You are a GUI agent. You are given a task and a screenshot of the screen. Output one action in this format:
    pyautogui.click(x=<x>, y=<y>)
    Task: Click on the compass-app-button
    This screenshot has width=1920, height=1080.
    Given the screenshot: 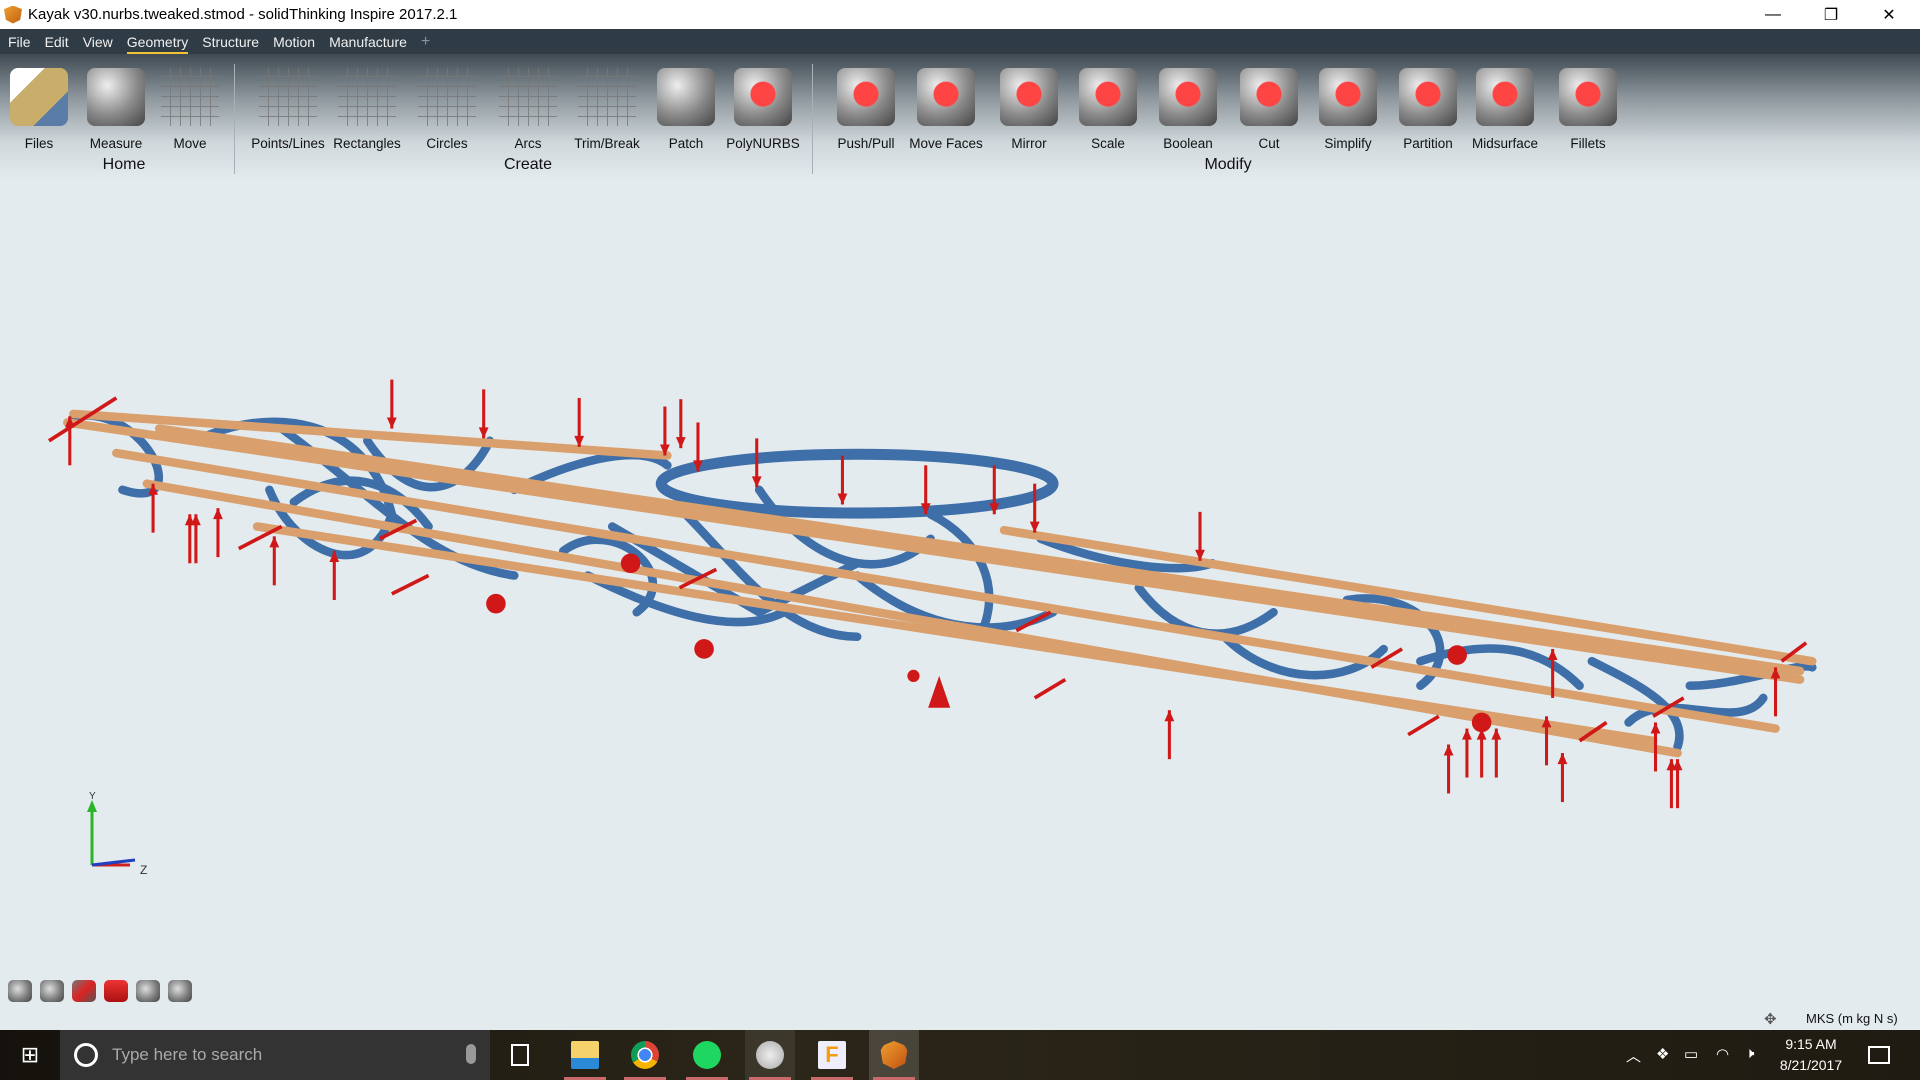 What is the action you would take?
    pyautogui.click(x=770, y=1055)
    